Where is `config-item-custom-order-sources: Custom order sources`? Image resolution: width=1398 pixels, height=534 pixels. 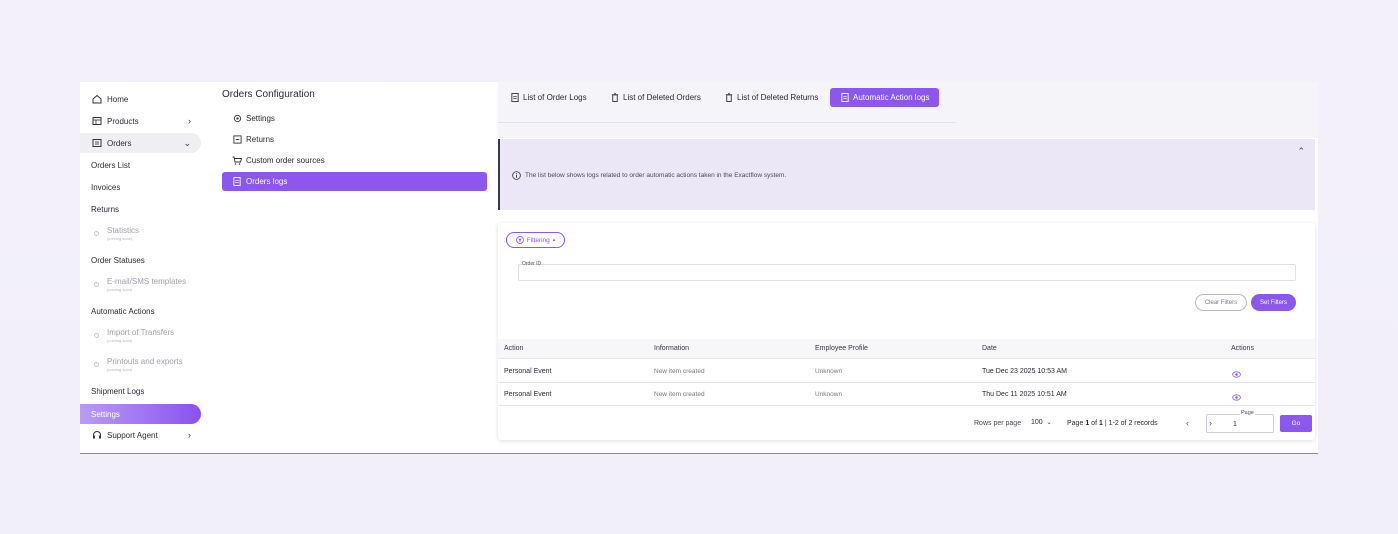 config-item-custom-order-sources: Custom order sources is located at coordinates (354, 160).